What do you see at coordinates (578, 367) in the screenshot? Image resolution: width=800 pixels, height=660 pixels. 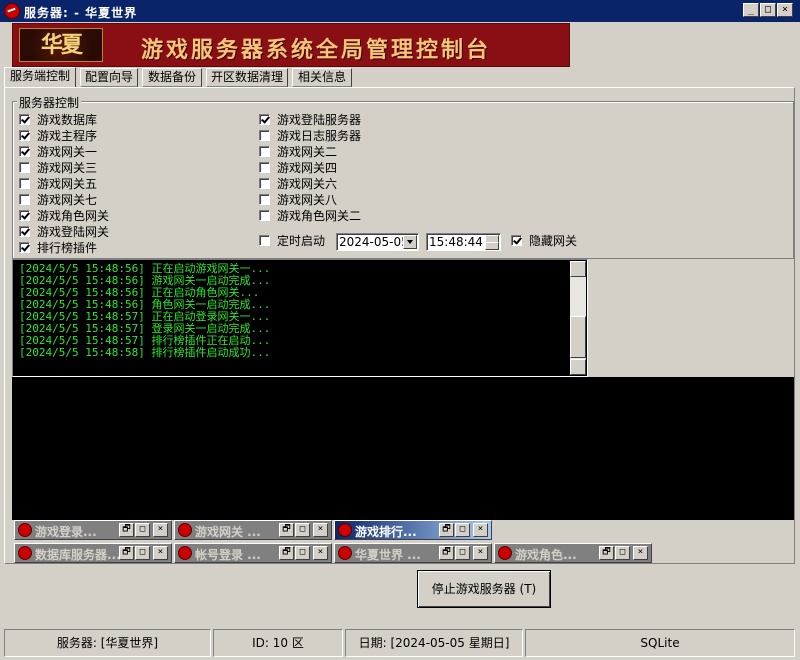 I see `scroll-down-button` at bounding box center [578, 367].